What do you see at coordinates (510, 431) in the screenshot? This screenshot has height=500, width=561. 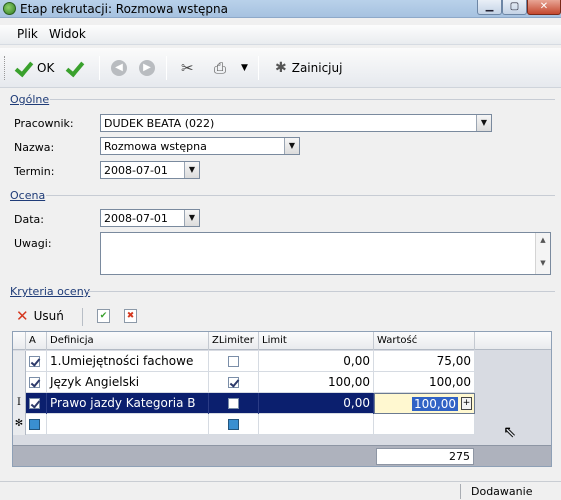 I see `mouse-cursor-icon: ⇖` at bounding box center [510, 431].